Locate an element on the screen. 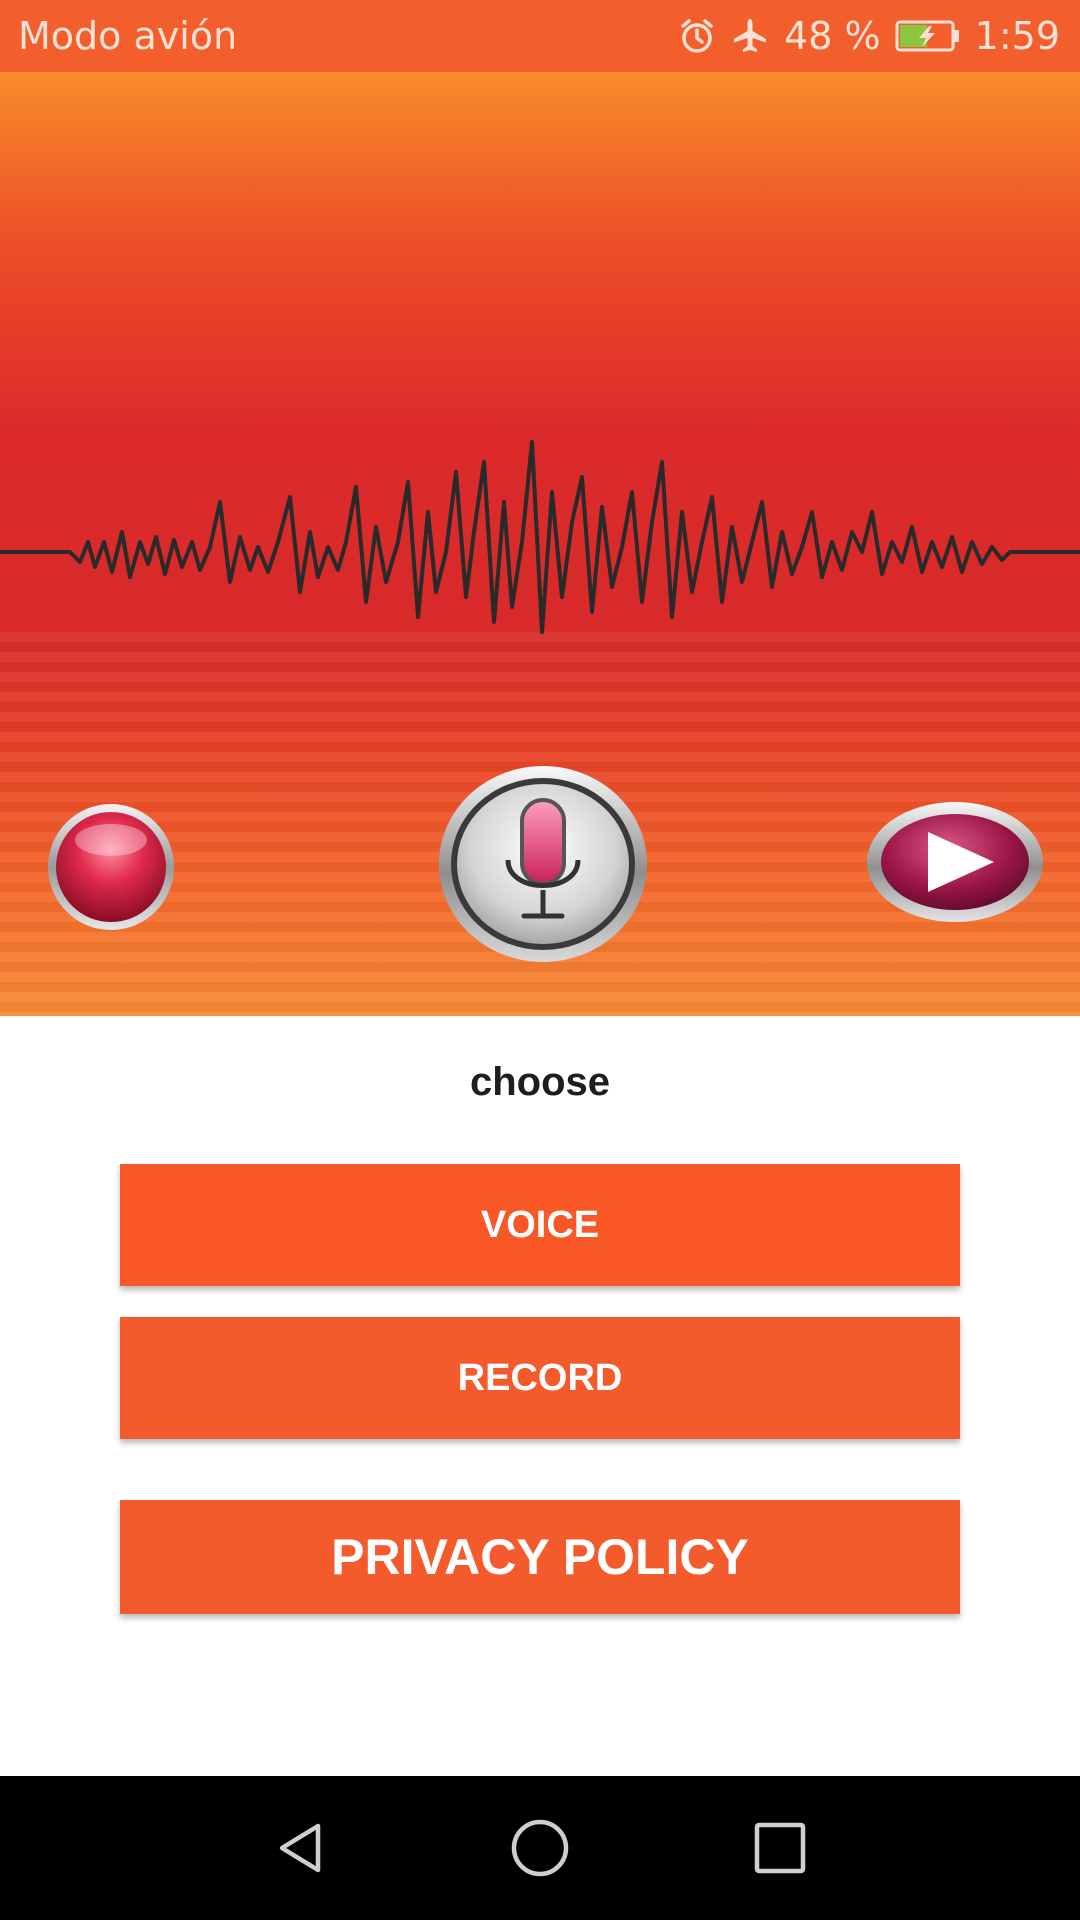  record-button: RECORD is located at coordinates (540, 1378).